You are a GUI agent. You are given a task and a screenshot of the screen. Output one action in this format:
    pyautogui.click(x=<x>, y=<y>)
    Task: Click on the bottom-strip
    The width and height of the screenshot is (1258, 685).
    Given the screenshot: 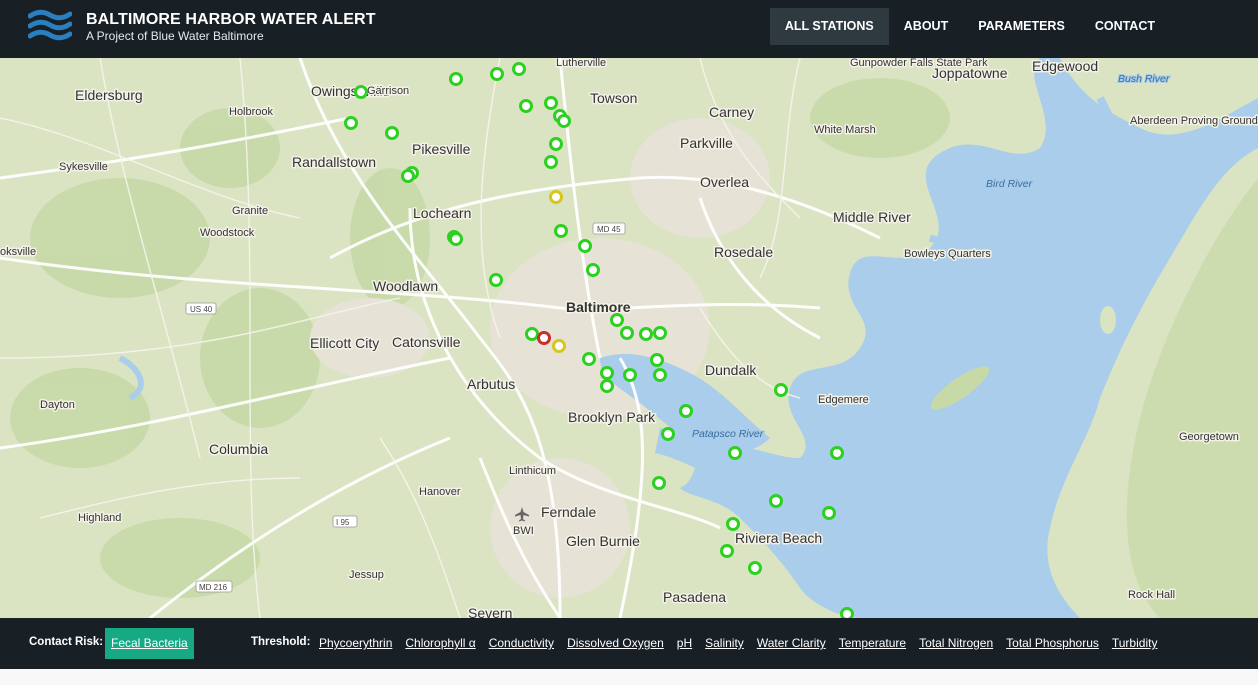 What is the action you would take?
    pyautogui.click(x=629, y=677)
    